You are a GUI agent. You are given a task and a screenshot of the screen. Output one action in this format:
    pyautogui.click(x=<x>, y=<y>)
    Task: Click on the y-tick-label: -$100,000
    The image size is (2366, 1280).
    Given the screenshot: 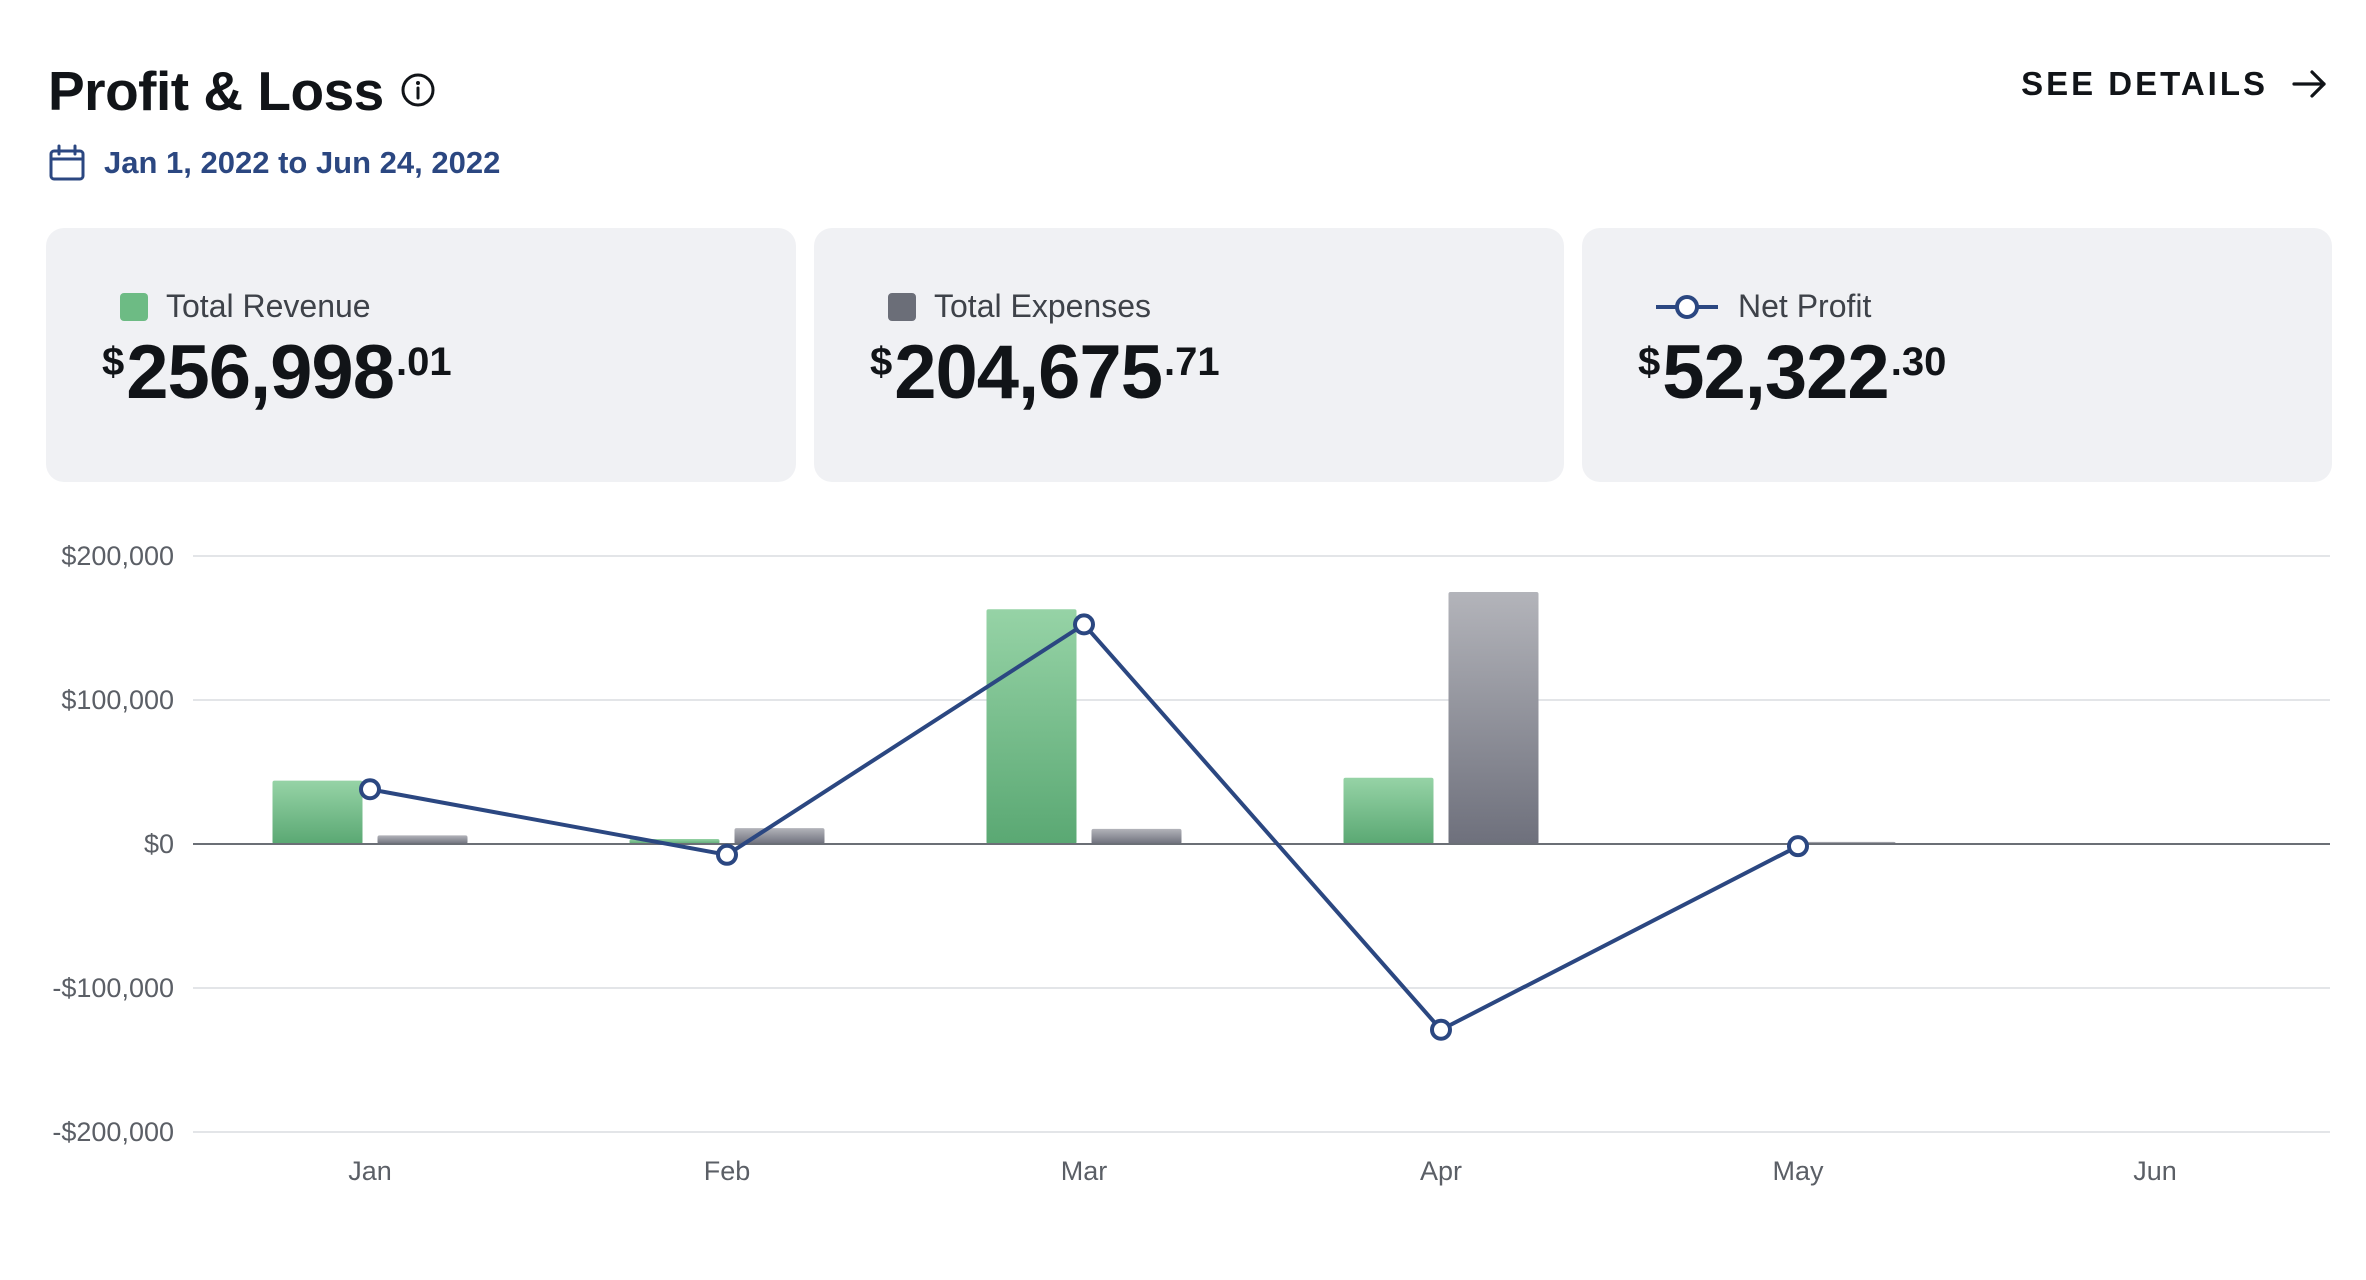 What is the action you would take?
    pyautogui.click(x=113, y=988)
    